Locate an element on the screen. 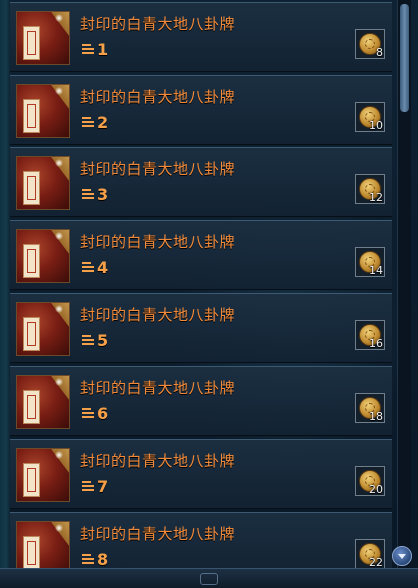  list-item: 封印的白青大地八卦牌 5 16 is located at coordinates (201, 328).